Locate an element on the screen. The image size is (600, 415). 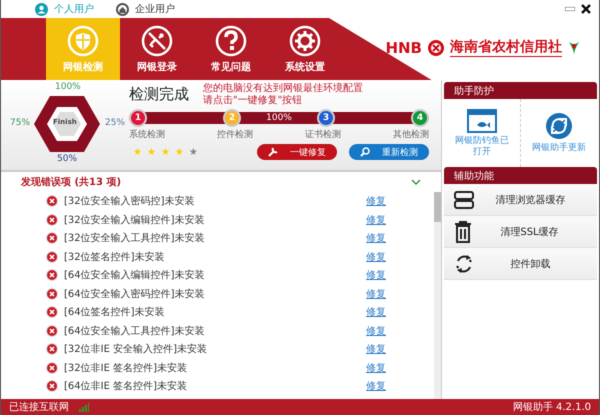
bank-name: 海南省农村信用社 is located at coordinates (506, 47).